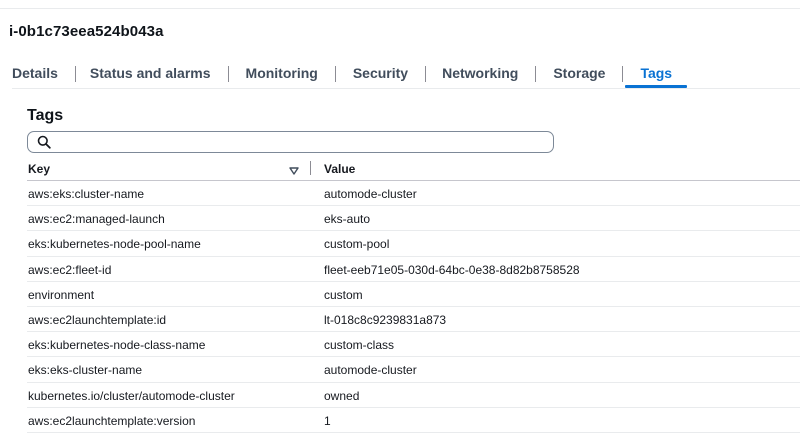 The image size is (800, 439). I want to click on tag-key: aws:ec2launchtemplate:version, so click(112, 420).